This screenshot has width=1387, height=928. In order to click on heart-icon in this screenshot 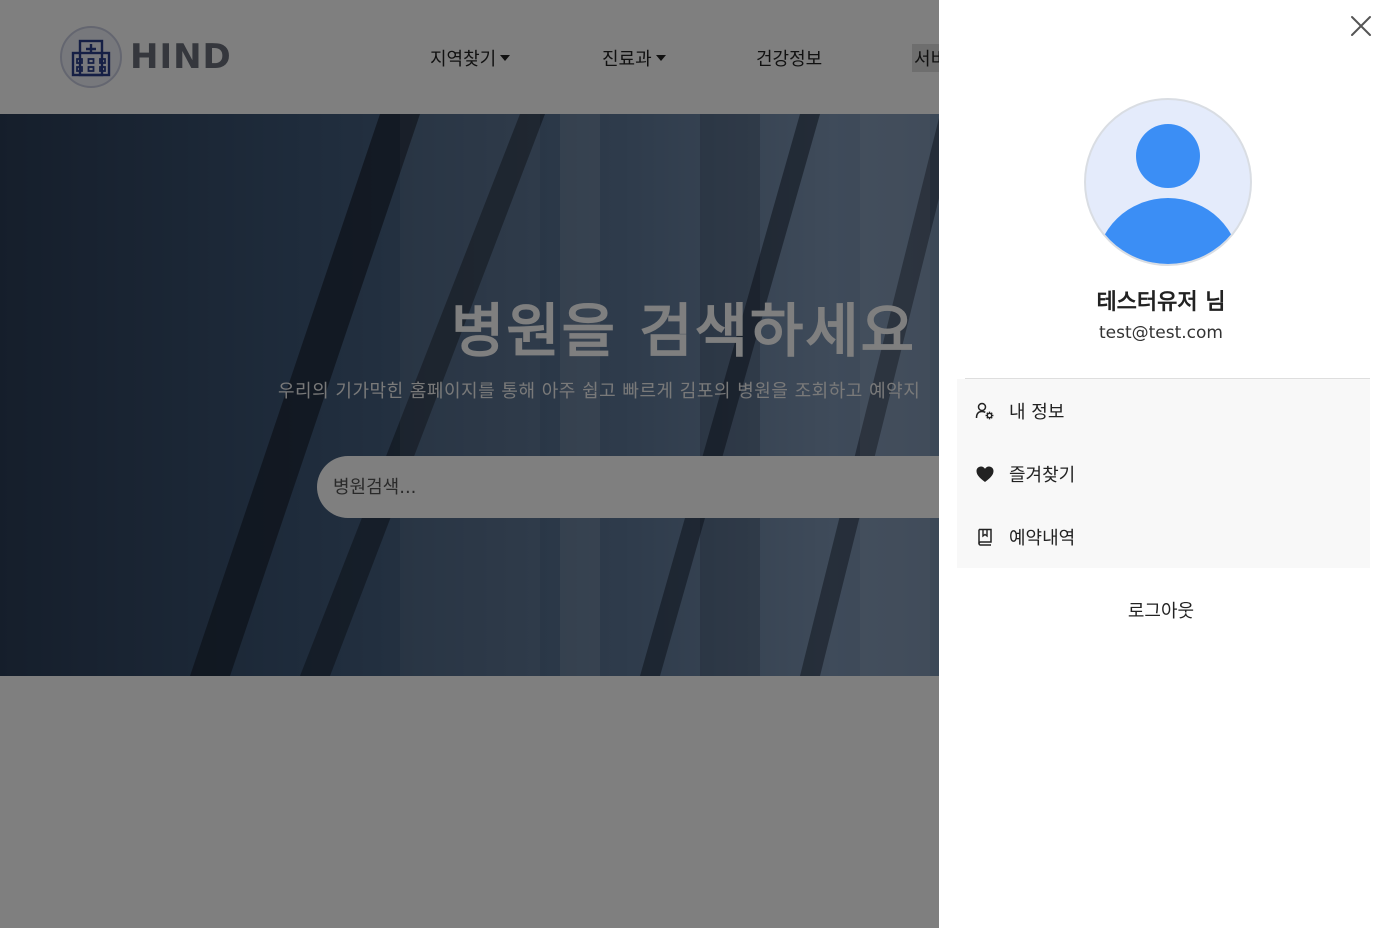, I will do `click(985, 474)`.